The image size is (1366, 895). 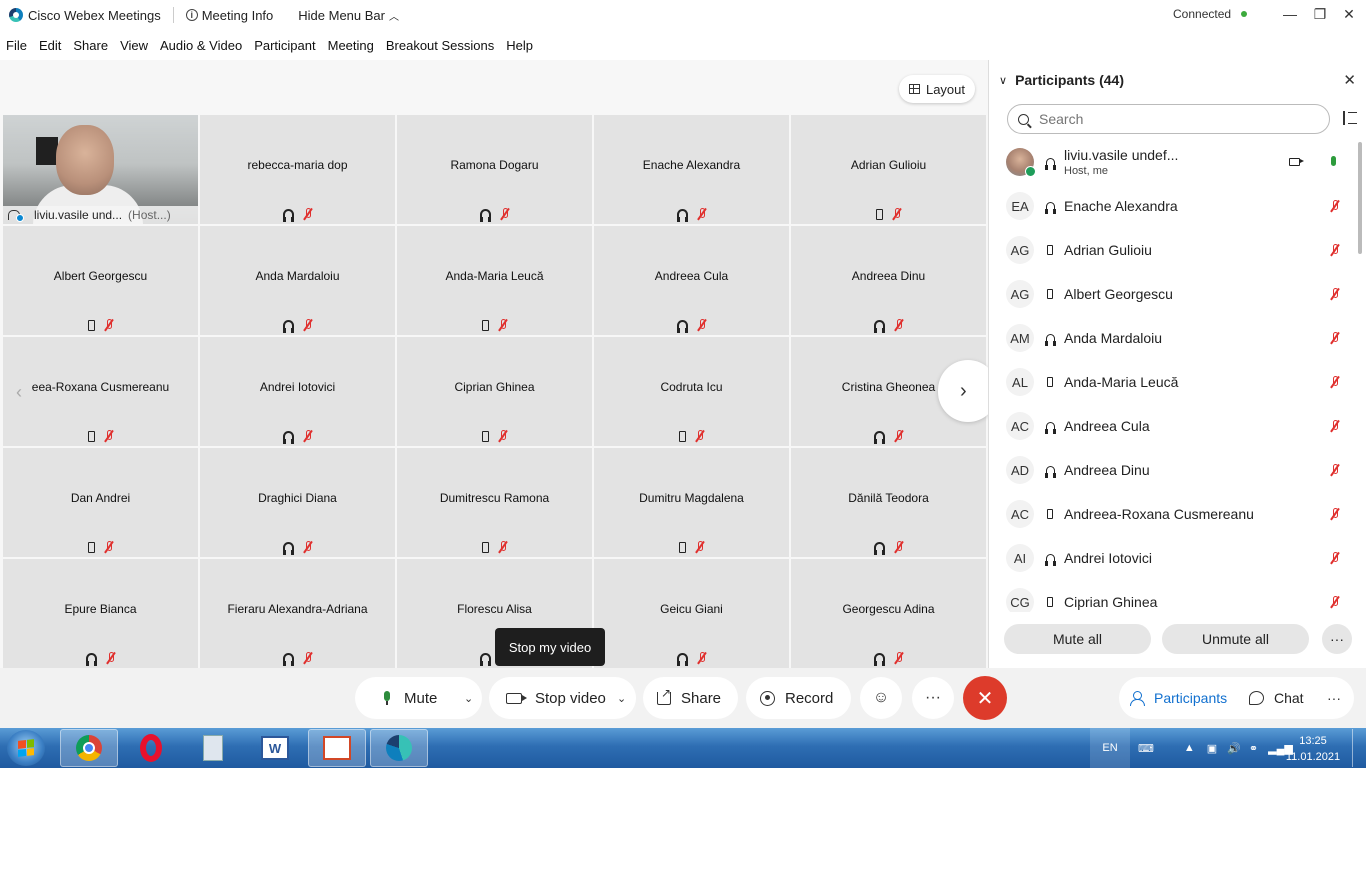 What do you see at coordinates (284, 45) in the screenshot?
I see `menu-participant: Participant` at bounding box center [284, 45].